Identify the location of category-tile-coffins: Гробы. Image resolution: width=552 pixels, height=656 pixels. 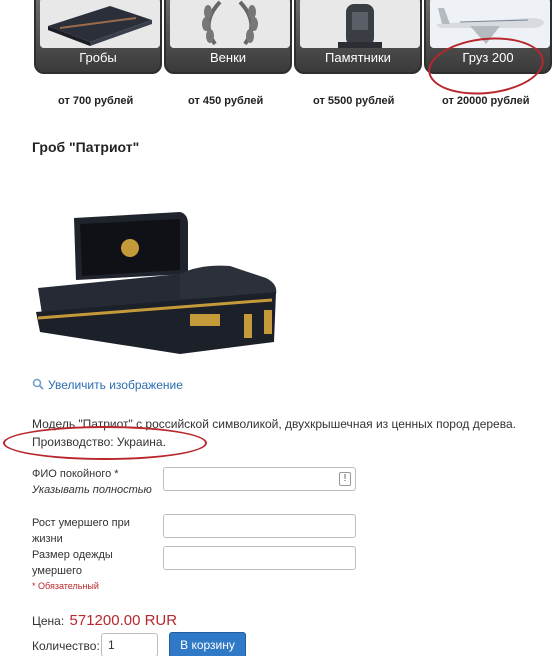
(98, 37).